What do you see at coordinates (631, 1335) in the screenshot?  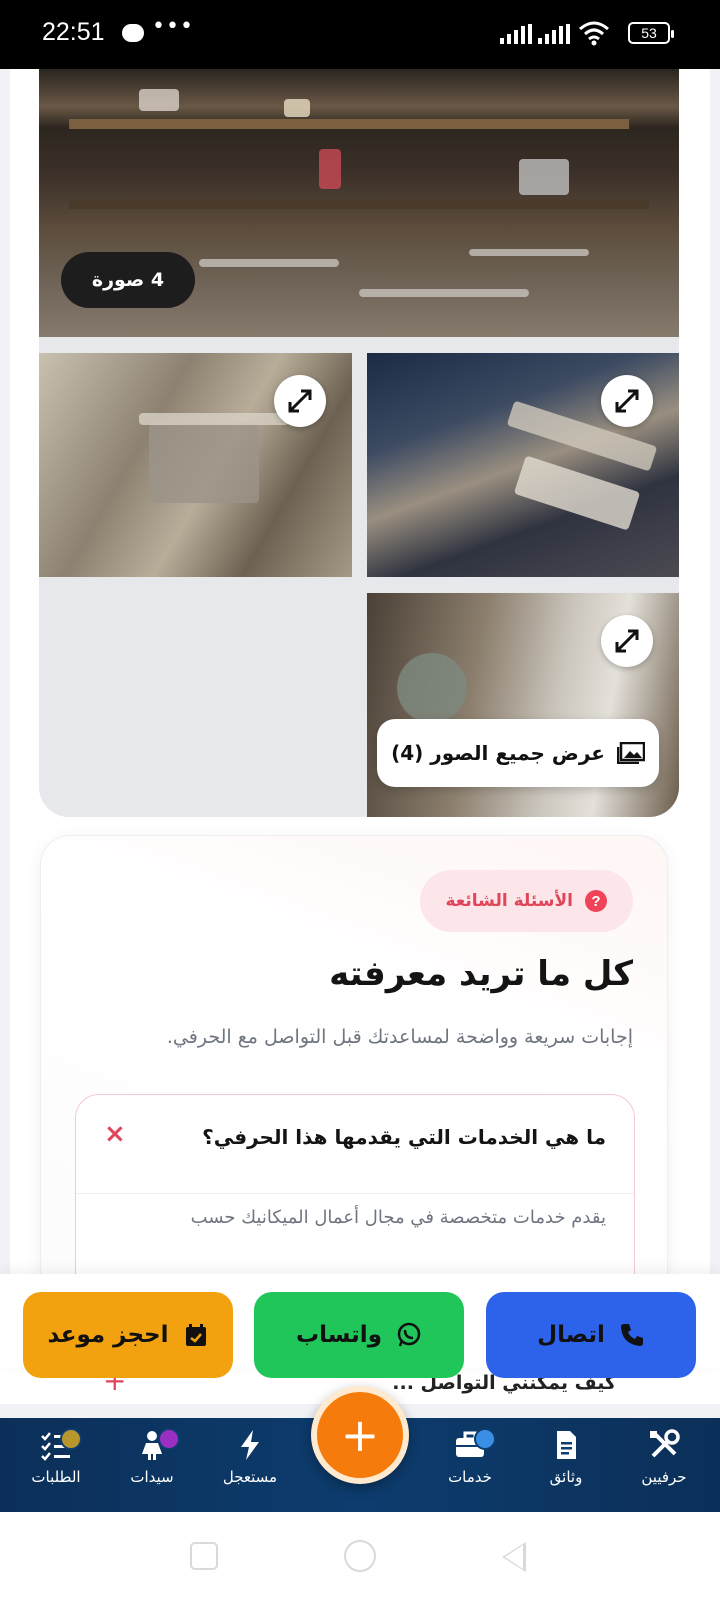 I see `phone-icon` at bounding box center [631, 1335].